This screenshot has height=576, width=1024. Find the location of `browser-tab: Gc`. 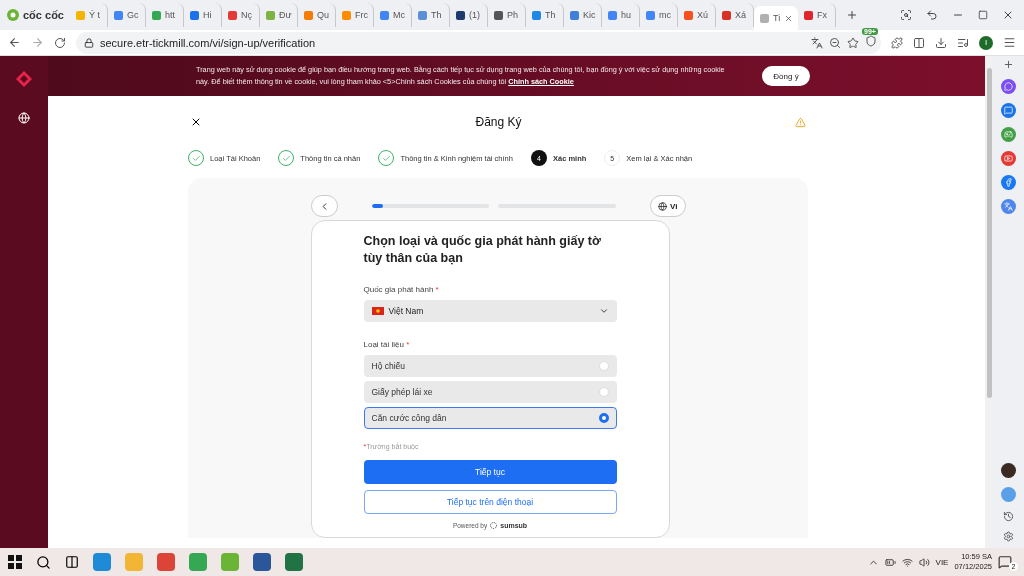

browser-tab: Gc is located at coordinates (126, 15).